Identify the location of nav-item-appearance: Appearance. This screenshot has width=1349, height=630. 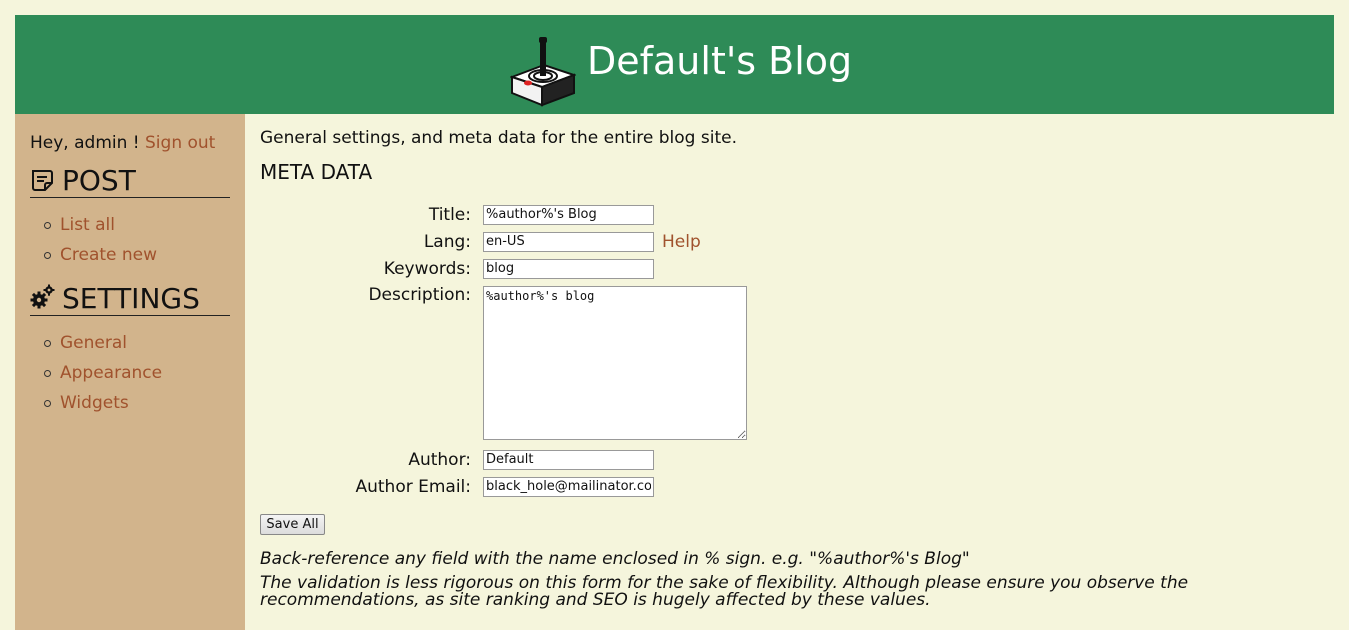
(102, 378).